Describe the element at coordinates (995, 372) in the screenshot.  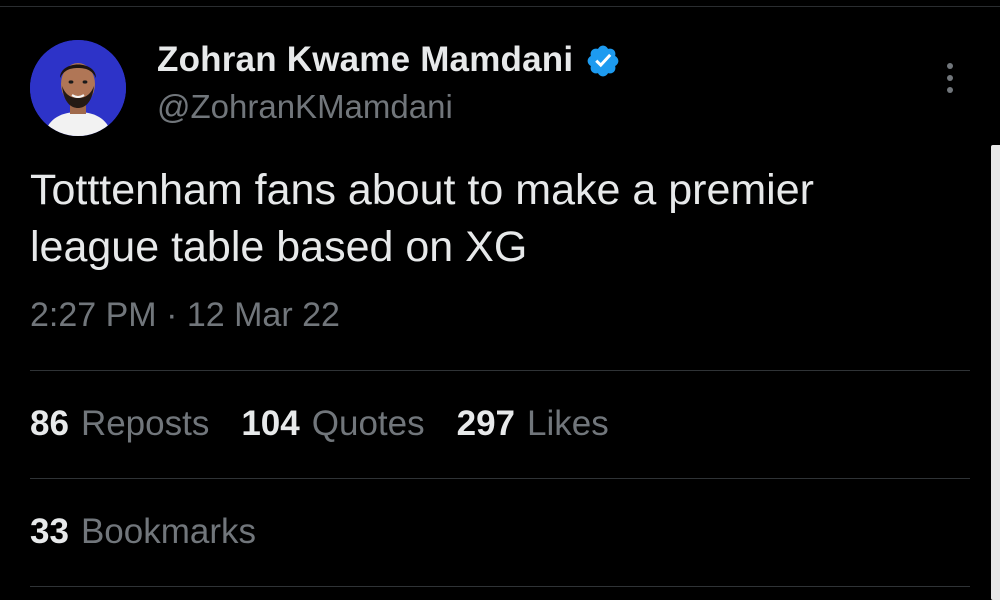
I see `scrollbar` at that location.